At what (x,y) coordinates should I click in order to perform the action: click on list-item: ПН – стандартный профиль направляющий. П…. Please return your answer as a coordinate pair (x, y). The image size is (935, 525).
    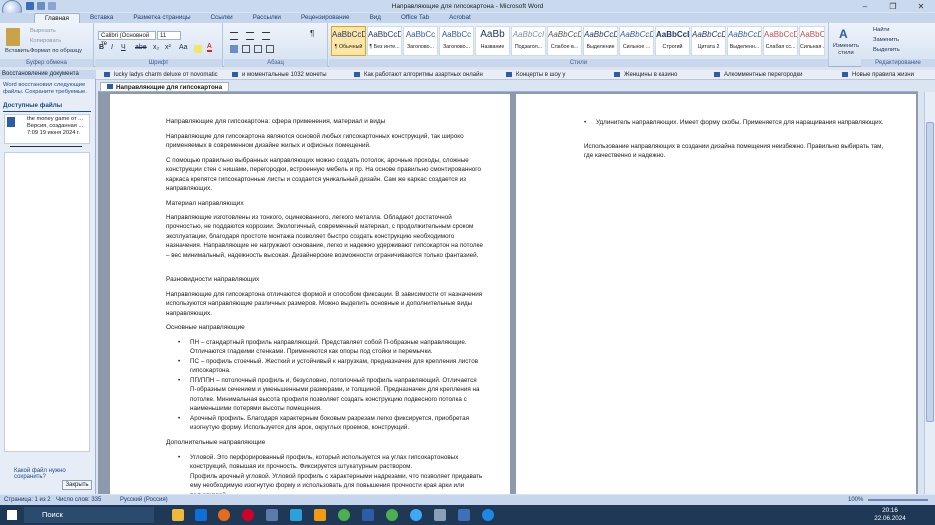
    Looking at the image, I should click on (331, 347).